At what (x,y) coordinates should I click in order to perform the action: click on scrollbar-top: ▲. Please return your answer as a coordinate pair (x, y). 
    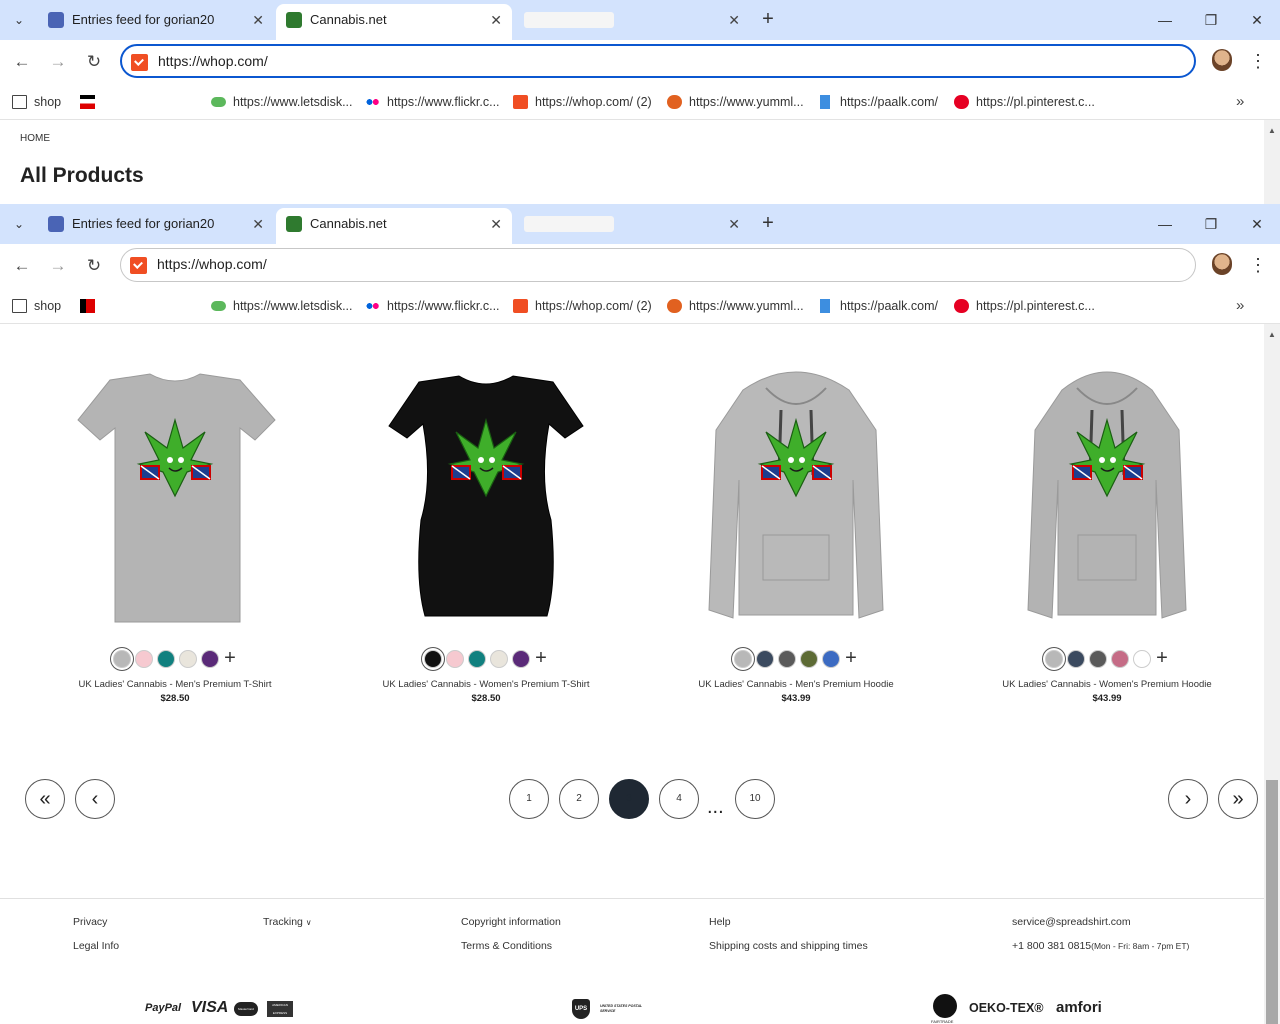
    Looking at the image, I should click on (1272, 162).